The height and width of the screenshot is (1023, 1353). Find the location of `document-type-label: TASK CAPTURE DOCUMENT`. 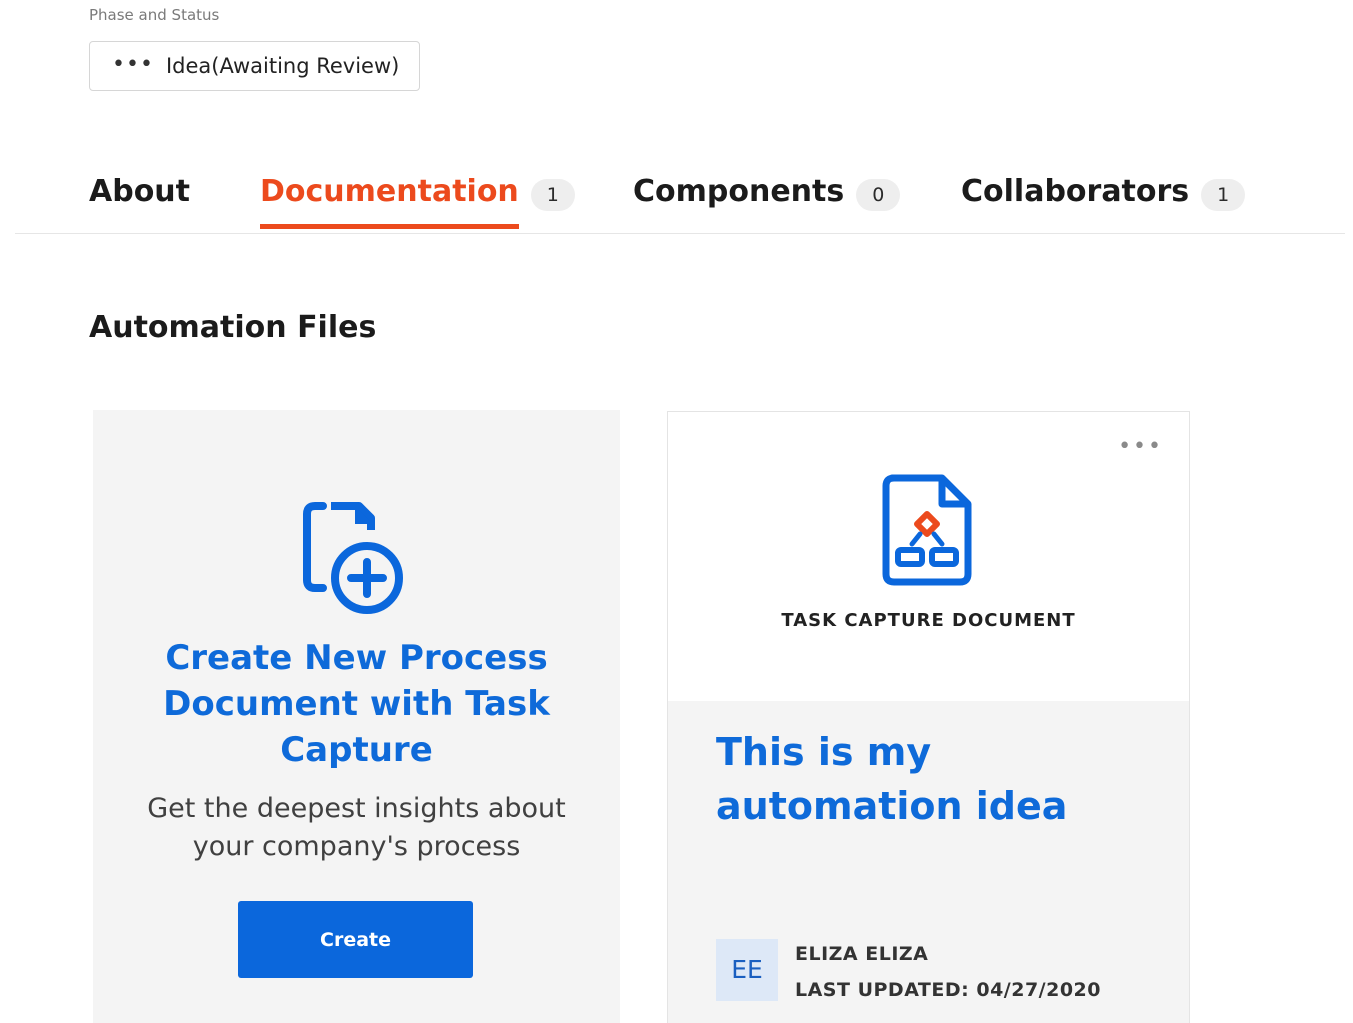

document-type-label: TASK CAPTURE DOCUMENT is located at coordinates (928, 620).